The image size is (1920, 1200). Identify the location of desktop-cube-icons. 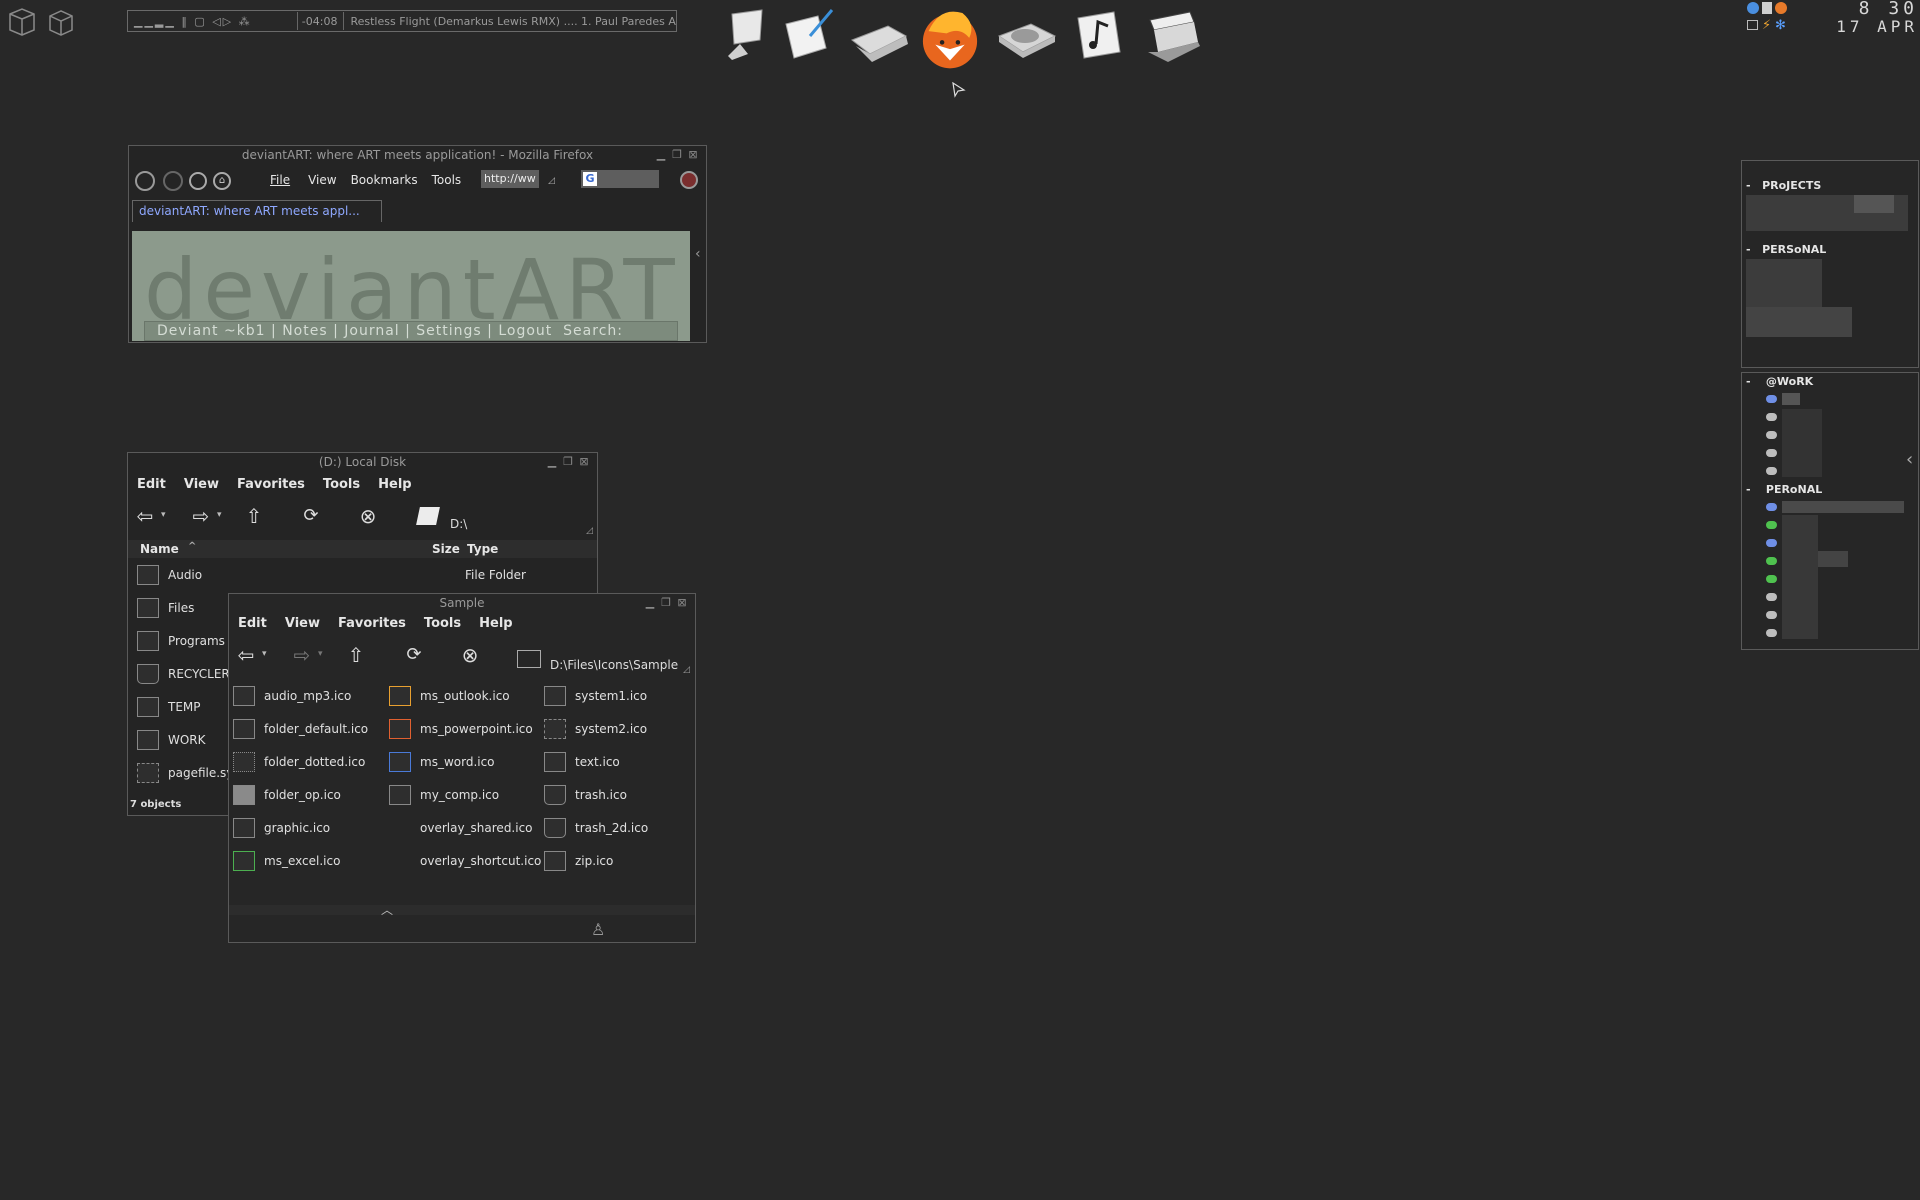
(41, 21).